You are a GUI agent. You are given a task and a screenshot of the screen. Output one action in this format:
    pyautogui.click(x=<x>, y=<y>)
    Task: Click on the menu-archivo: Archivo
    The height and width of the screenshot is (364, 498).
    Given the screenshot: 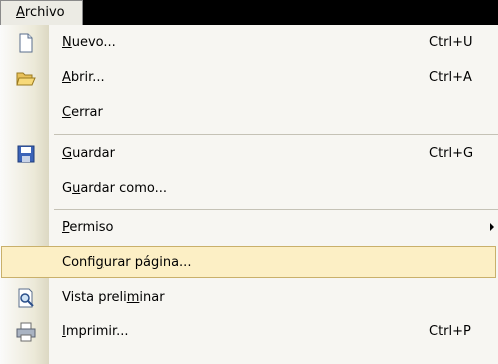 What is the action you would take?
    pyautogui.click(x=41, y=12)
    